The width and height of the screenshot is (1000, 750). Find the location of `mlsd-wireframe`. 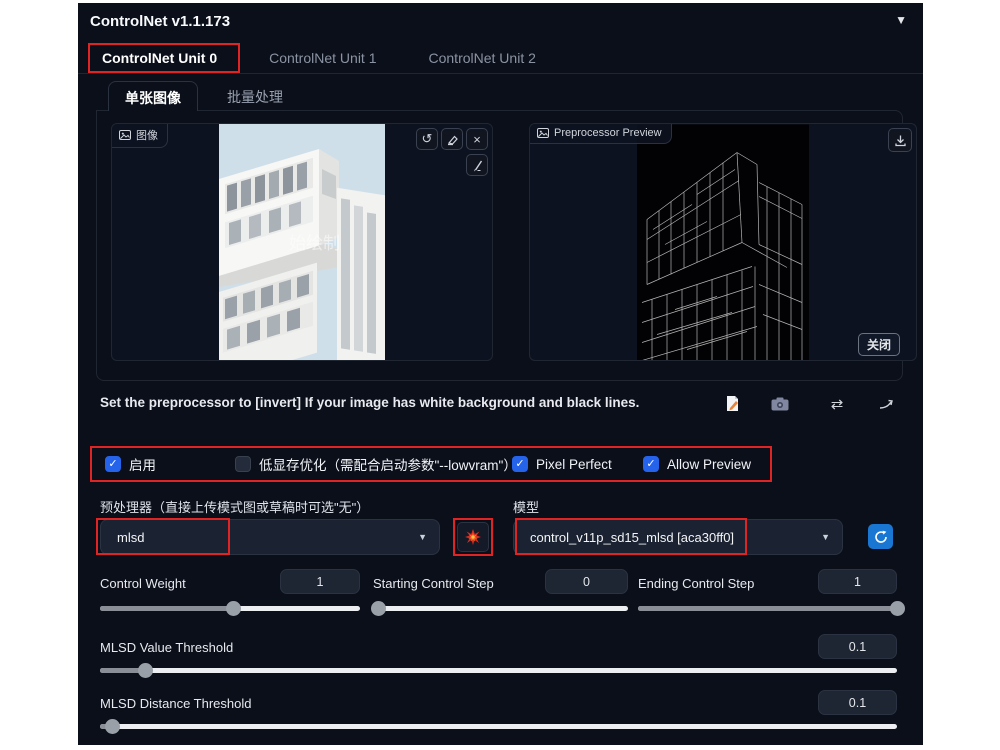

mlsd-wireframe is located at coordinates (723, 242).